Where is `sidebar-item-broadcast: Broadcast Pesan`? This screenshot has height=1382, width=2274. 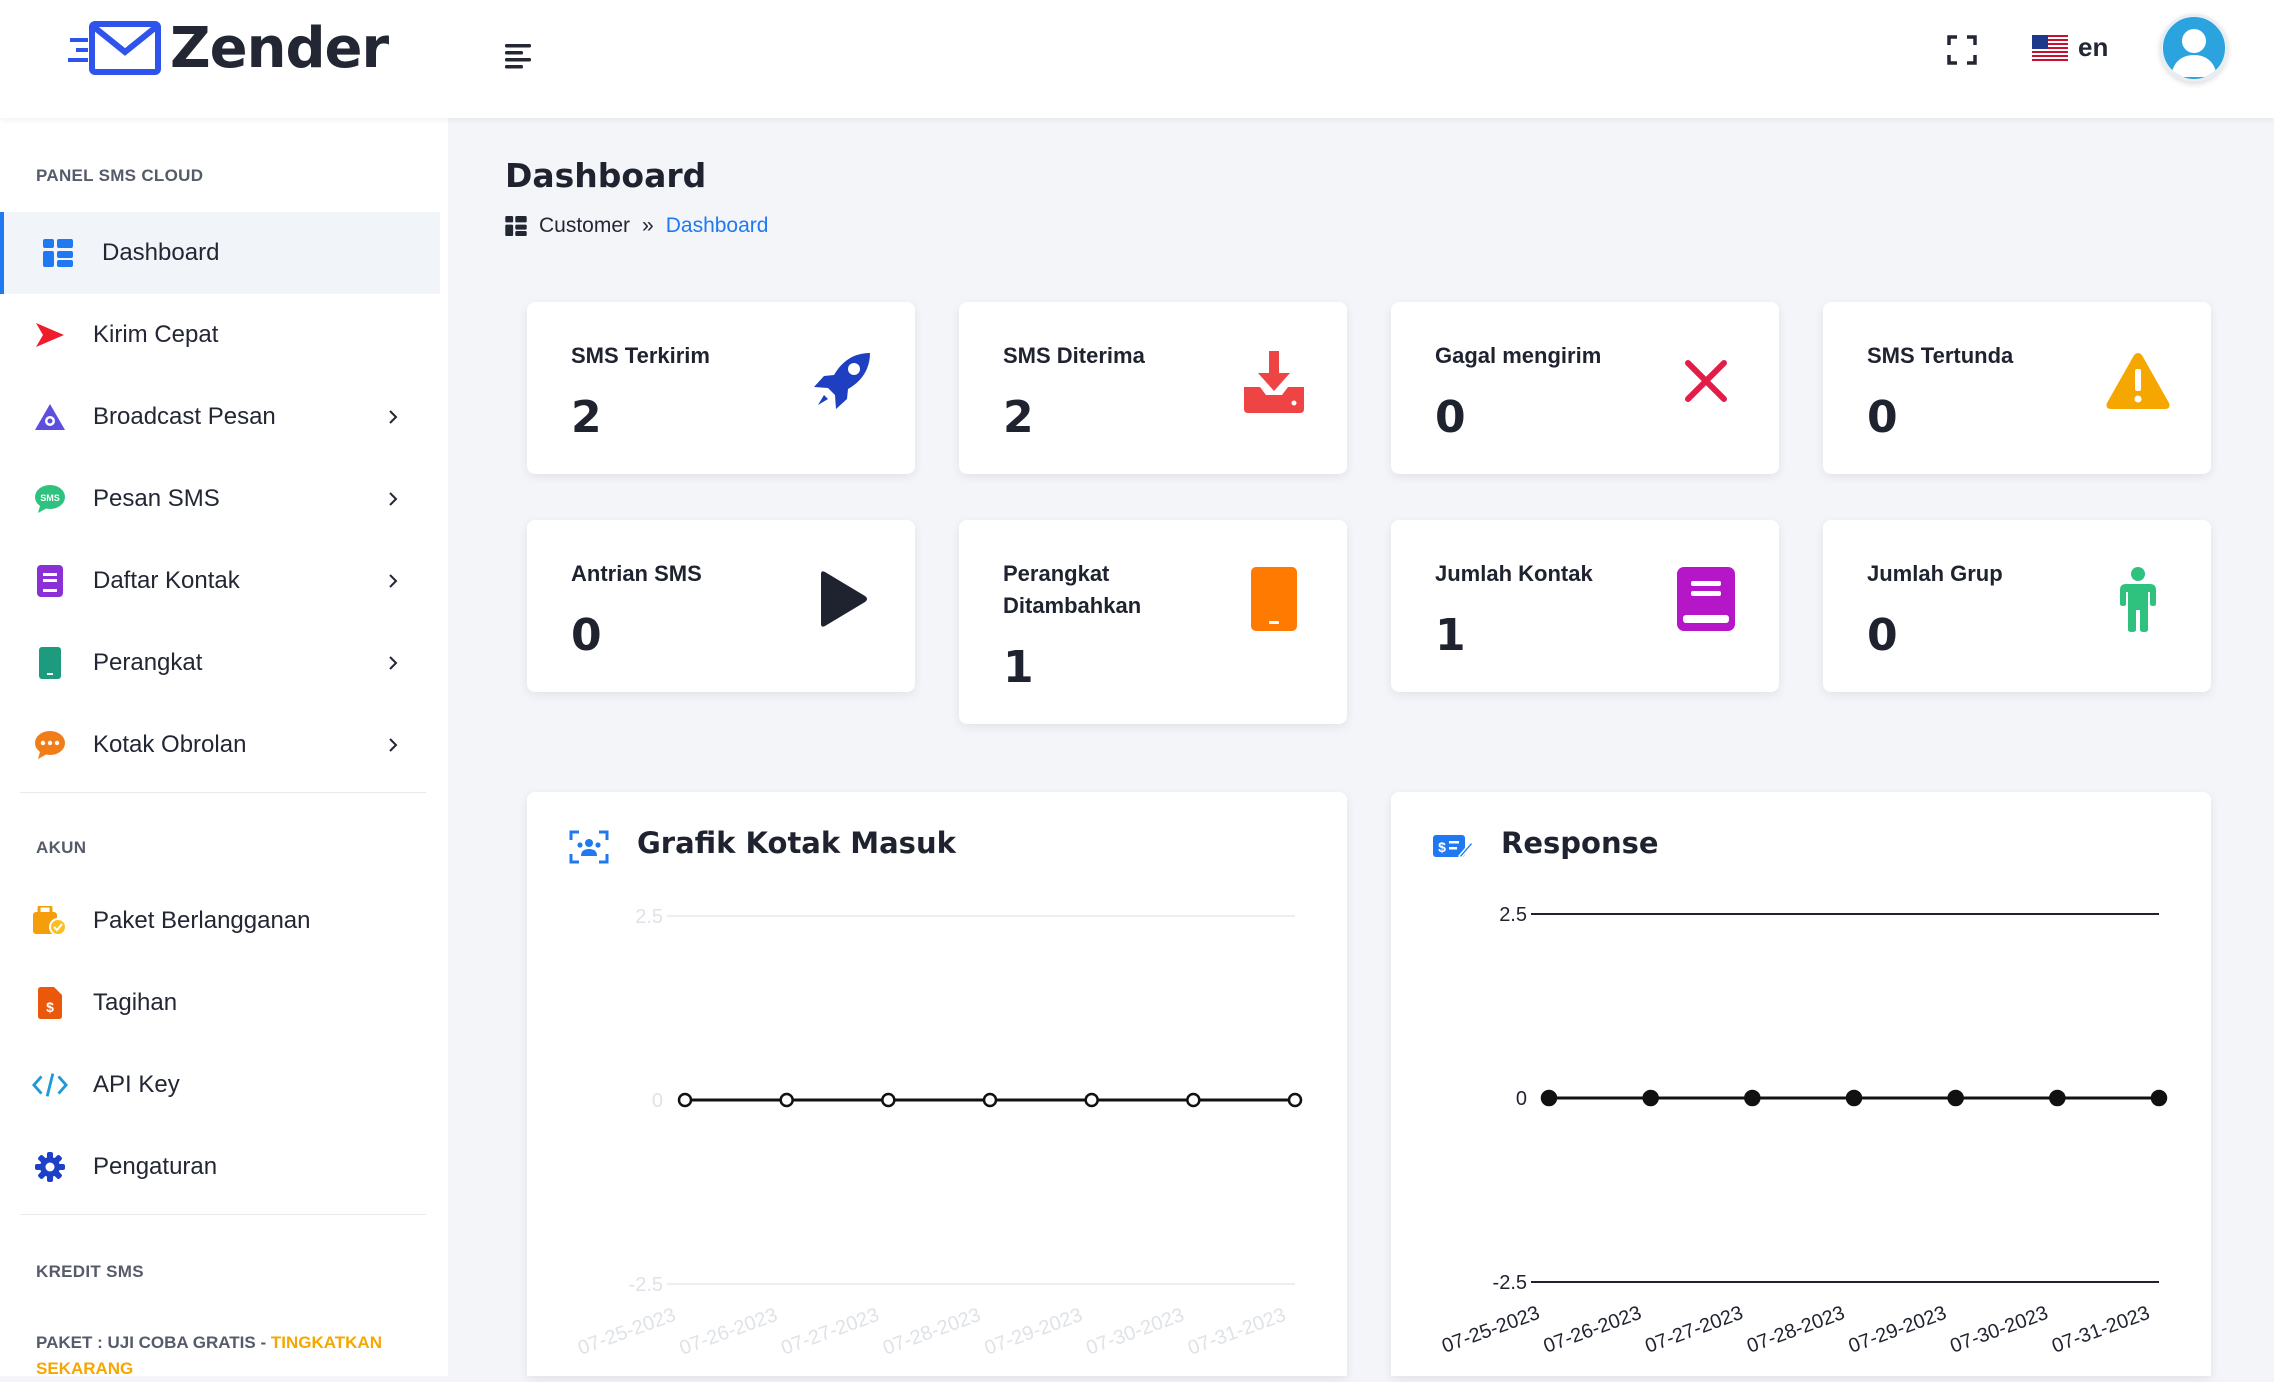
sidebar-item-broadcast: Broadcast Pesan is located at coordinates (220, 417).